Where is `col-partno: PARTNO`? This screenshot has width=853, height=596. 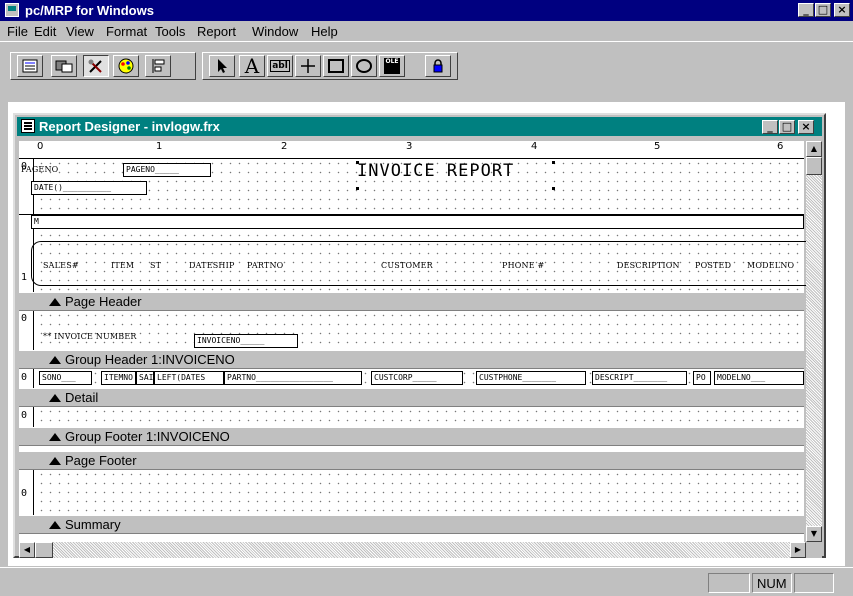 col-partno: PARTNO is located at coordinates (265, 265).